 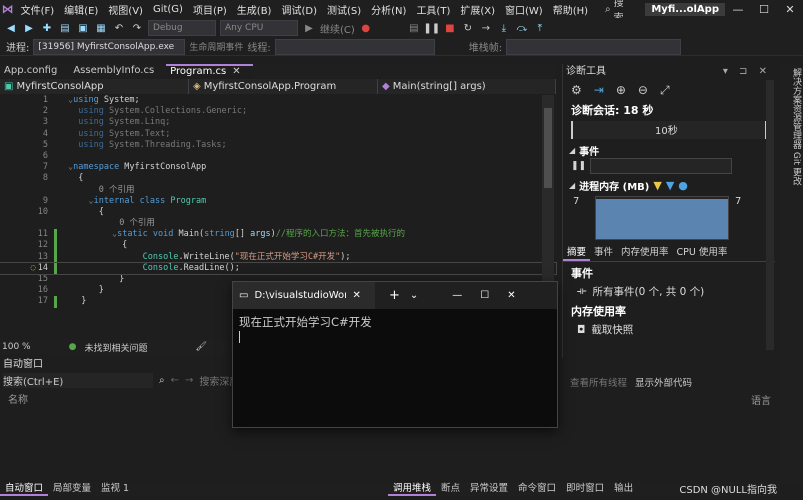 What do you see at coordinates (414, 295) in the screenshot?
I see `dropdown-icon: ⌄` at bounding box center [414, 295].